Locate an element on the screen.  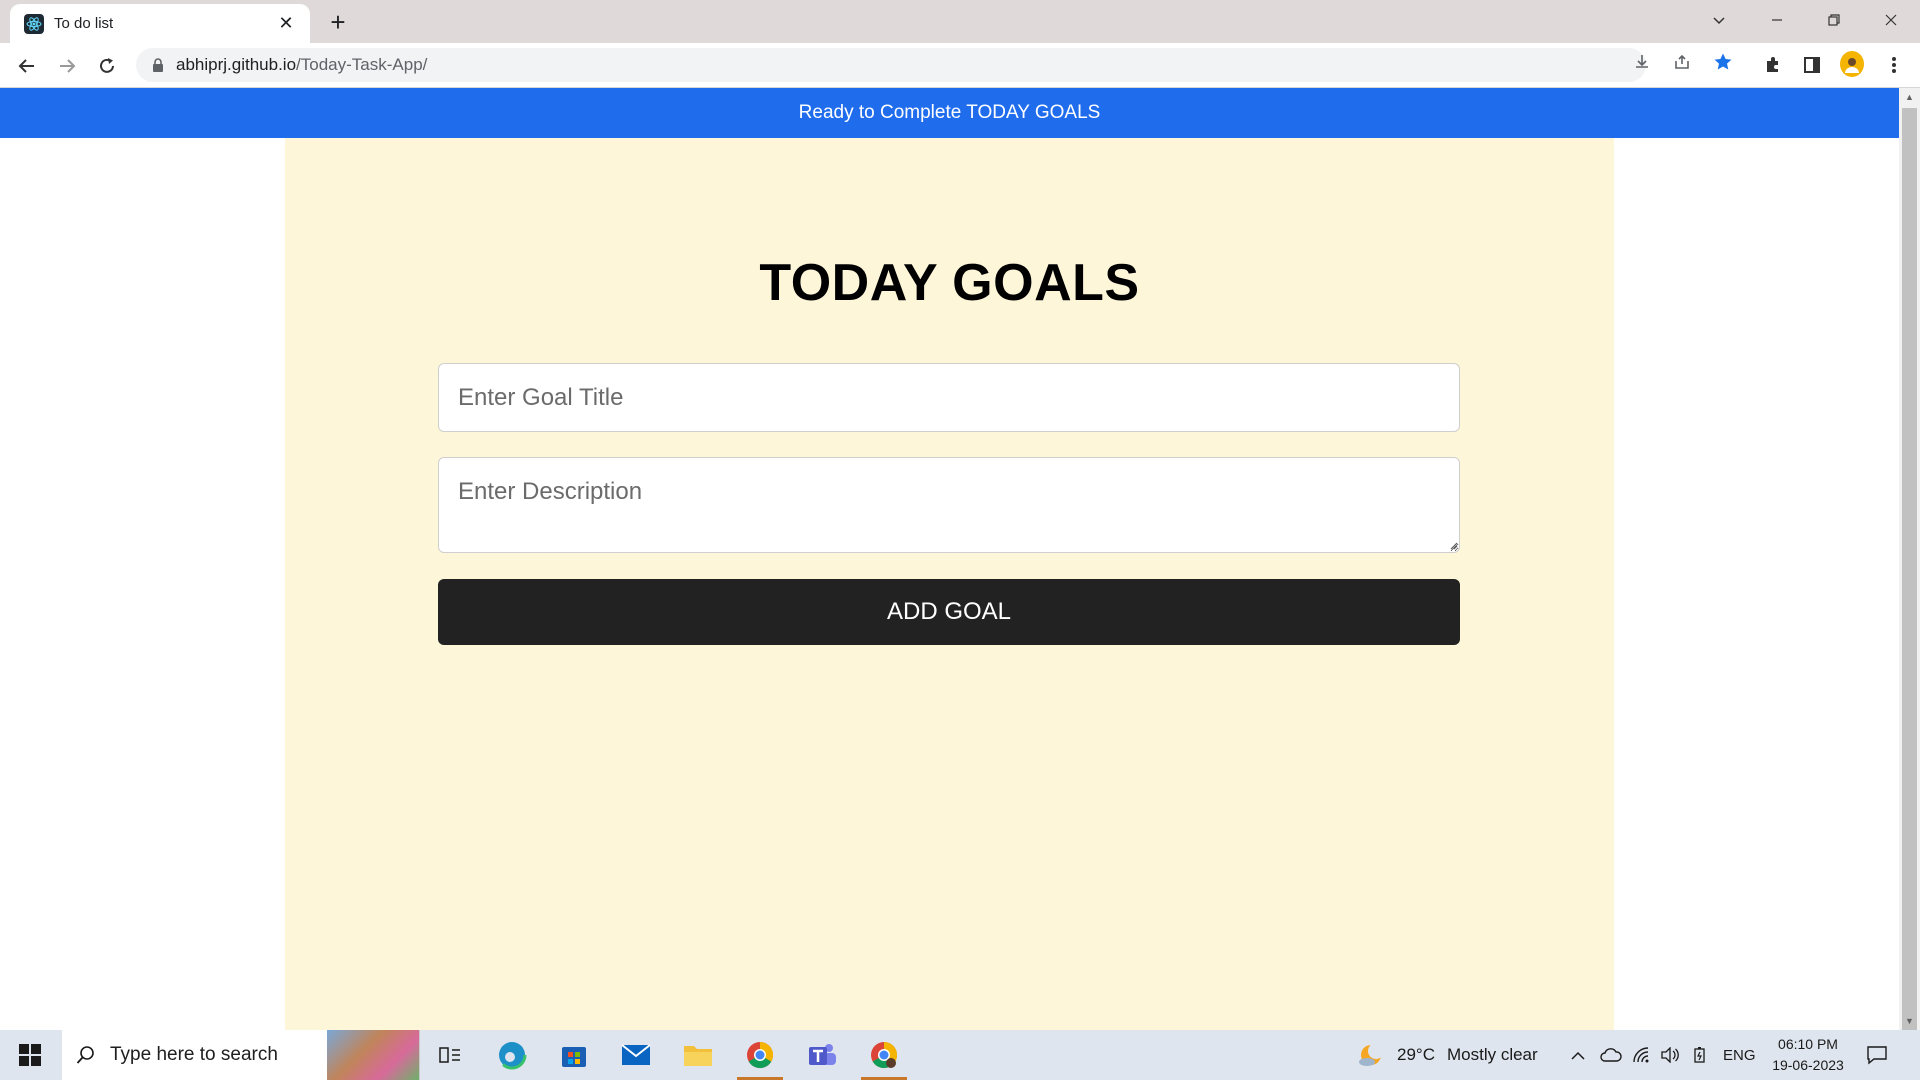
onedrive-icon is located at coordinates (1611, 1055).